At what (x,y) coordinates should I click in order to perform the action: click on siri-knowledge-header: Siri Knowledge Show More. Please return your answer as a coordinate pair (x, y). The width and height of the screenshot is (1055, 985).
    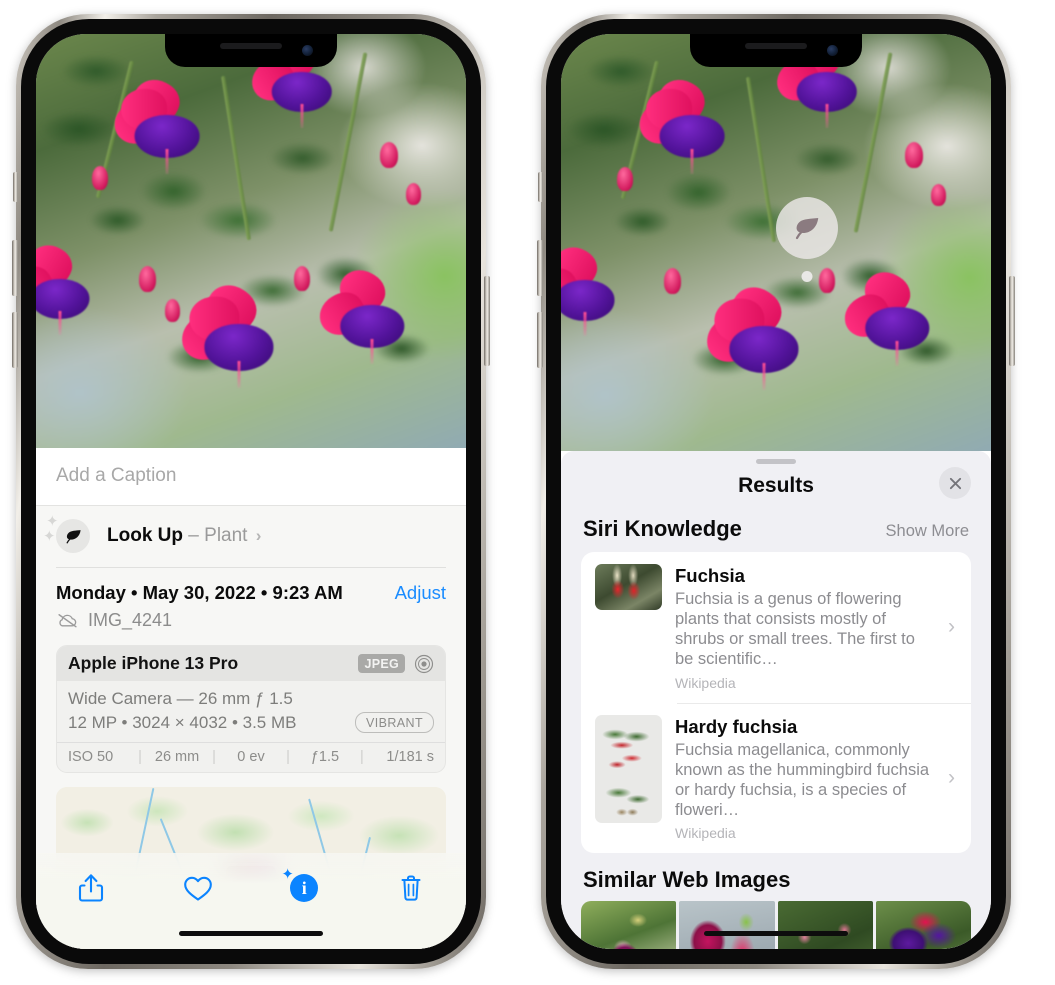
    Looking at the image, I should click on (776, 532).